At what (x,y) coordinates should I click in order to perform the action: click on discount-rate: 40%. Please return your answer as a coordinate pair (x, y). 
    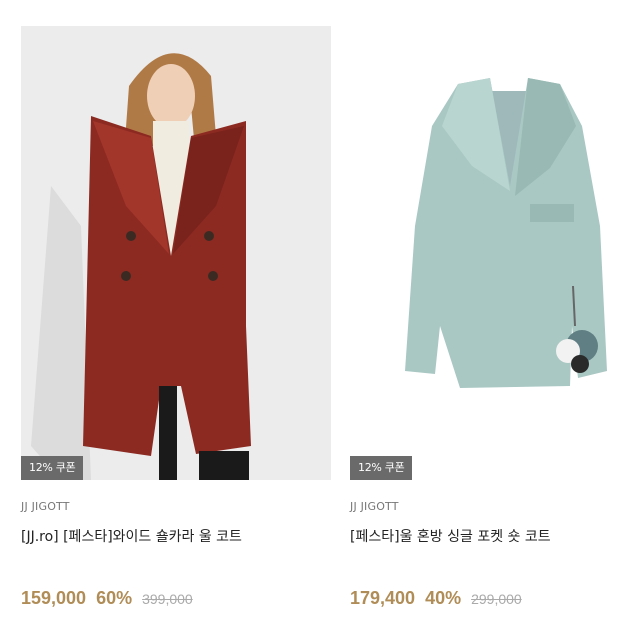
    Looking at the image, I should click on (443, 598).